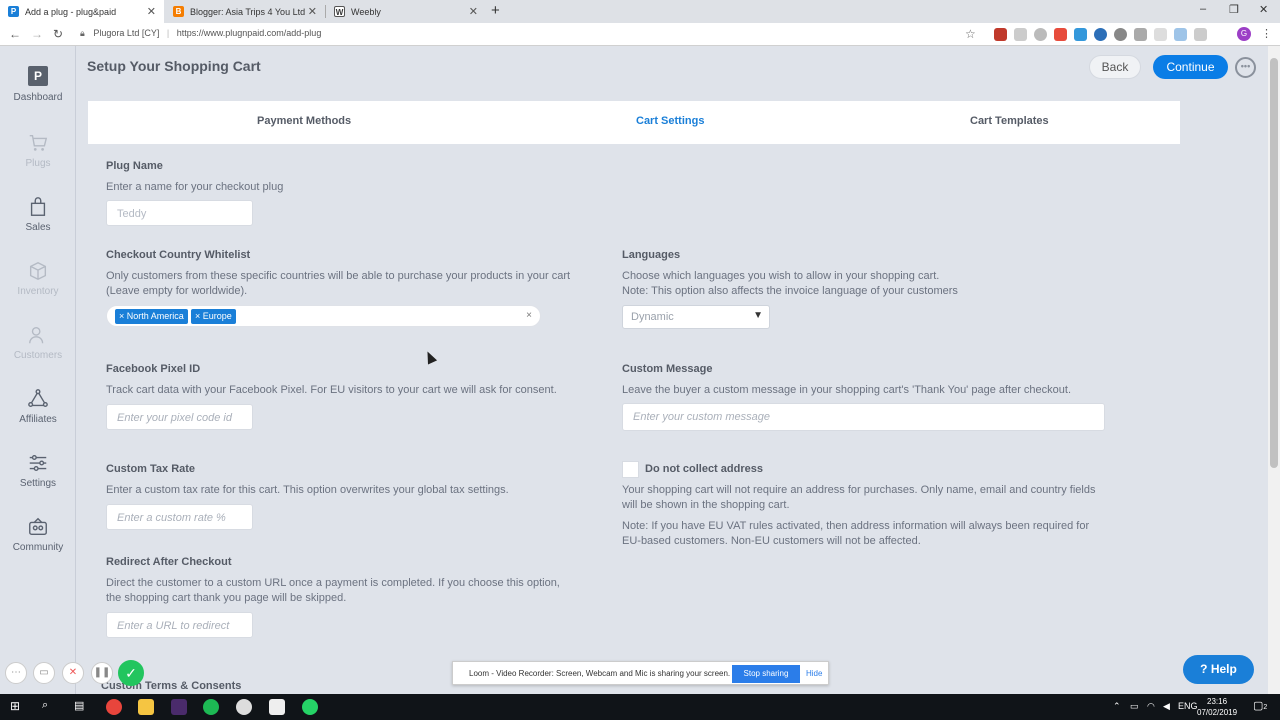 The height and width of the screenshot is (720, 1280). Describe the element at coordinates (16, 673) in the screenshot. I see `loom-more-icon: ⋯` at that location.